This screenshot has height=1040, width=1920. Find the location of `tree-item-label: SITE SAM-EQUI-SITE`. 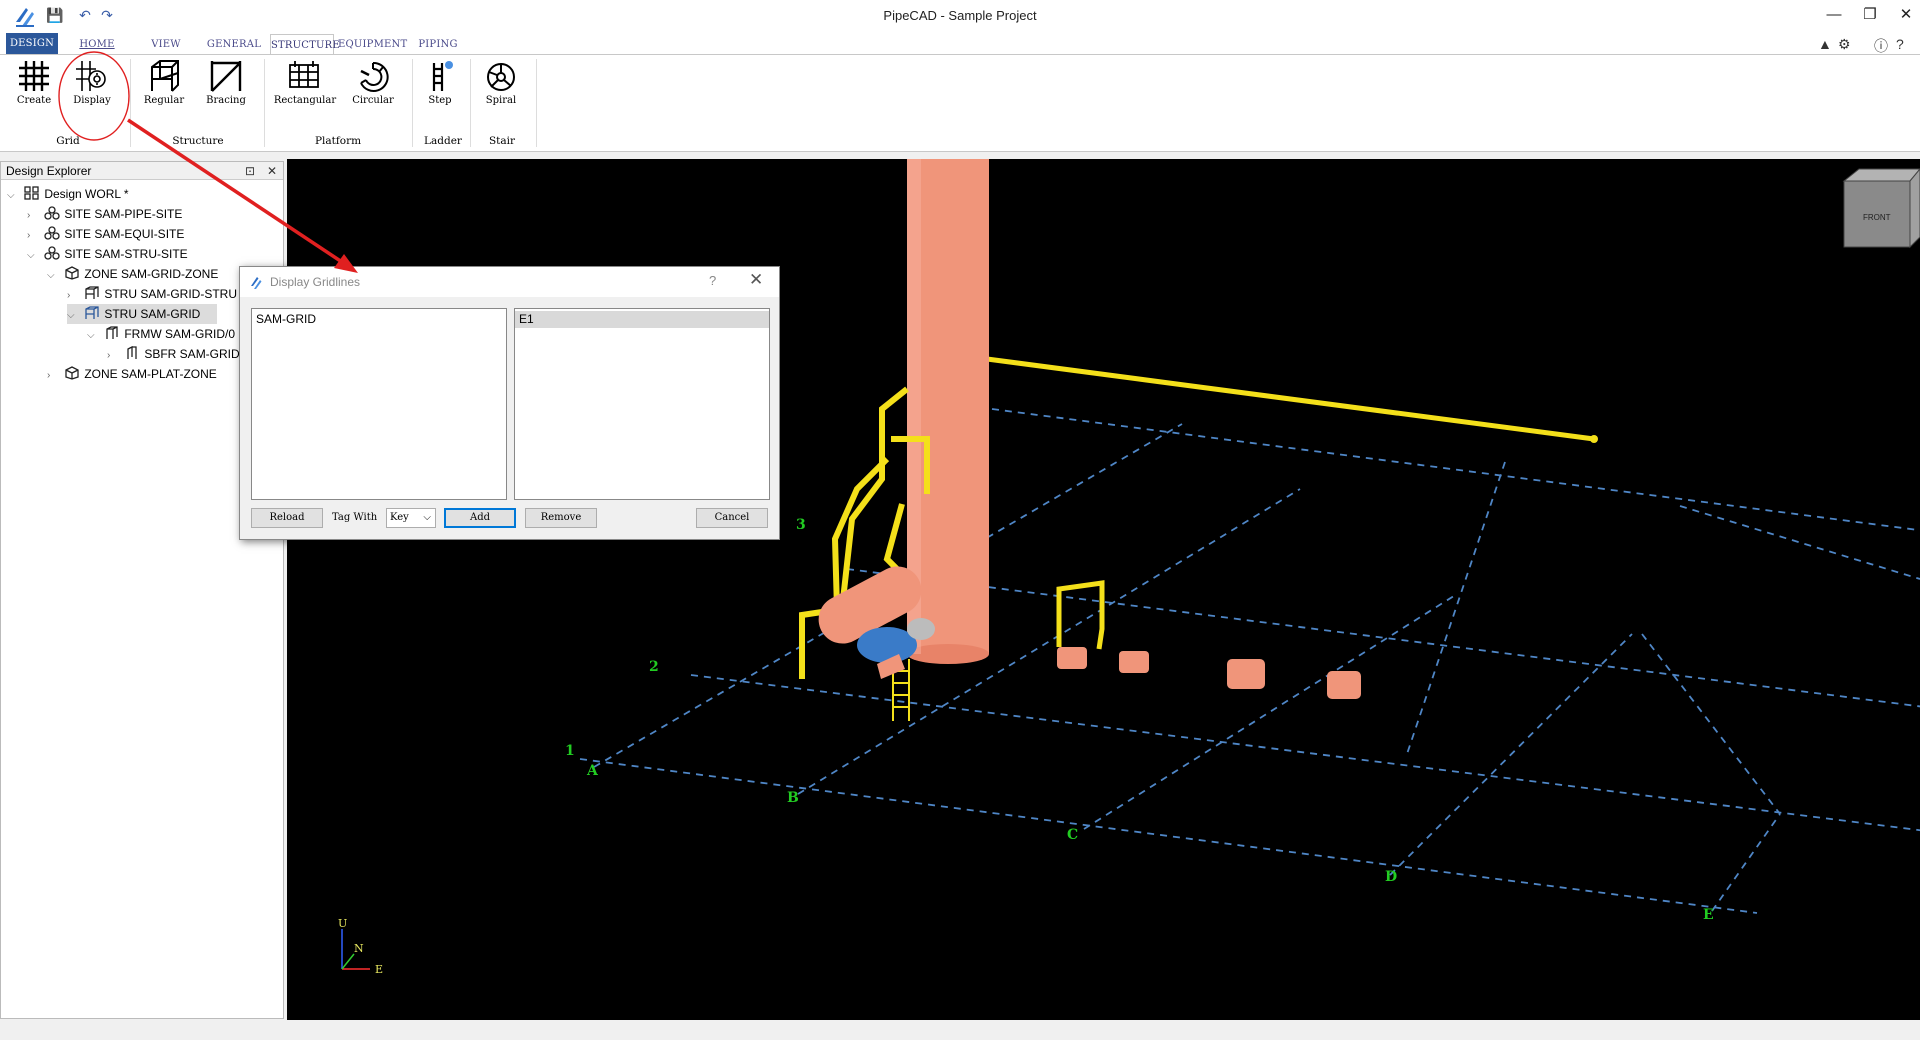

tree-item-label: SITE SAM-EQUI-SITE is located at coordinates (124, 234).